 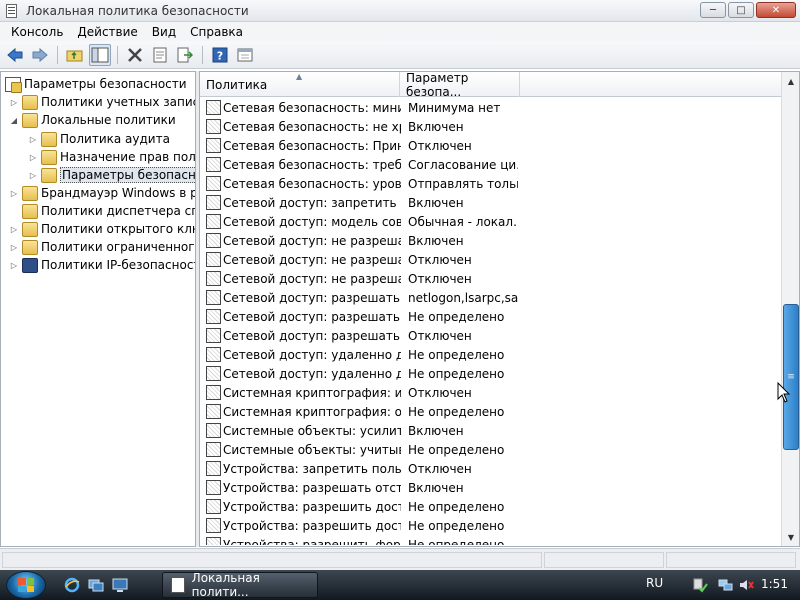 What do you see at coordinates (491, 392) in the screenshot?
I see `table-row: Системная криптография: ис... Отключен` at bounding box center [491, 392].